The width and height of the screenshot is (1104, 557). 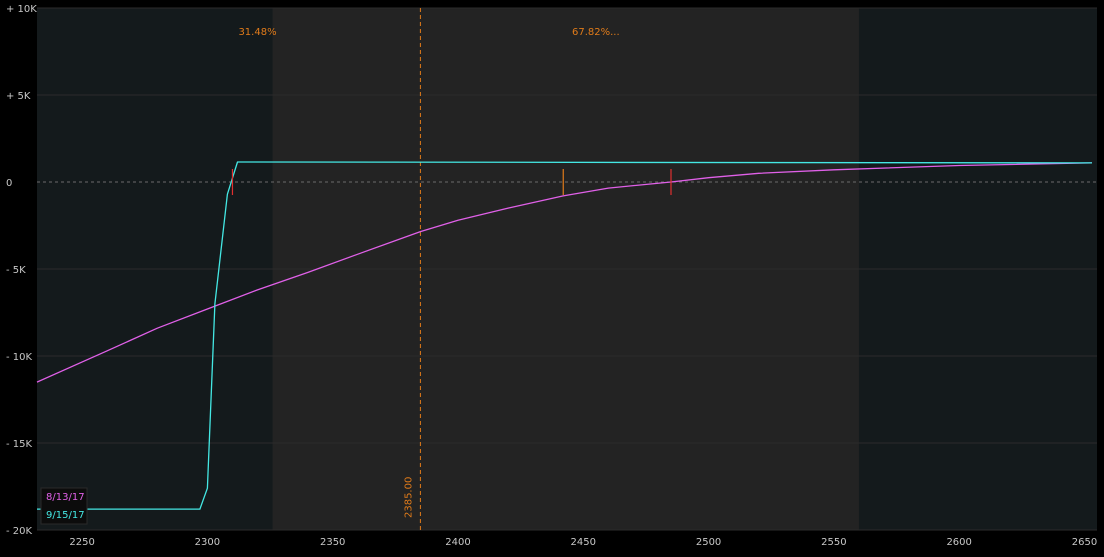 I want to click on current-price-label: 2385.00, so click(x=408, y=497).